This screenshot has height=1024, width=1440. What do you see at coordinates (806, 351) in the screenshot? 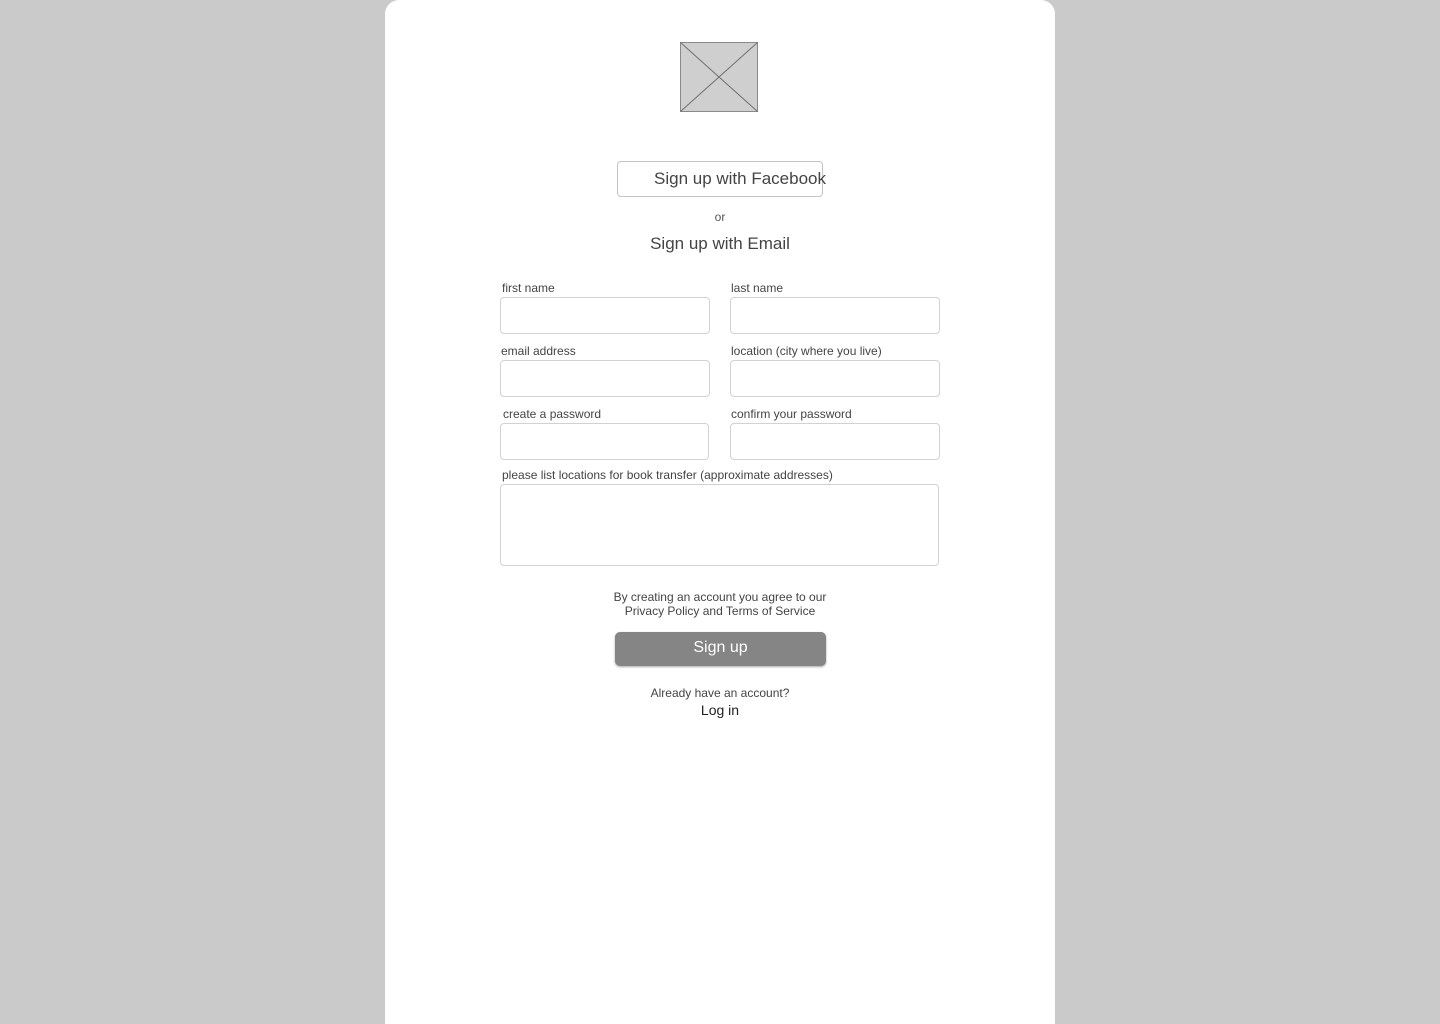
I see `location-label: location (city where you live)` at bounding box center [806, 351].